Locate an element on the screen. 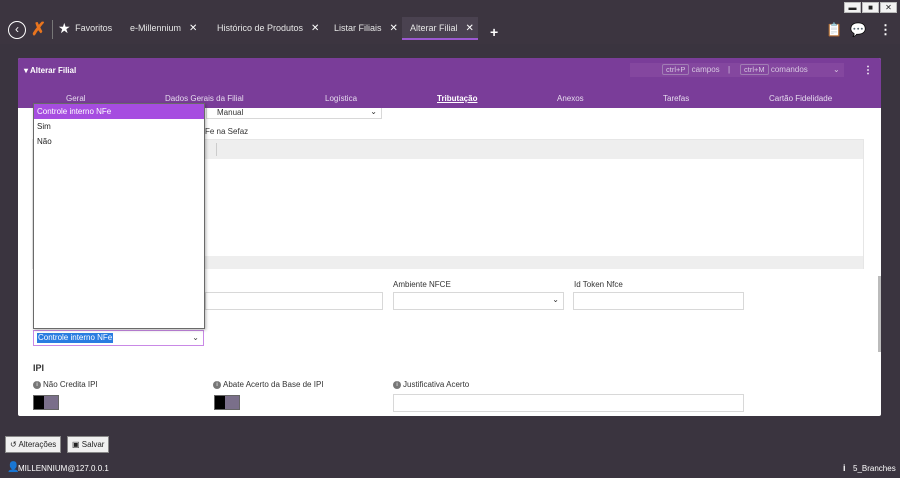  dropdown-list: Controle interno NFe Sim Não is located at coordinates (119, 216).